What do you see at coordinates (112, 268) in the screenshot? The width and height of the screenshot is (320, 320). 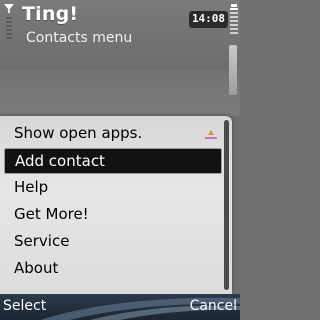 I see `menu-item-about: About` at bounding box center [112, 268].